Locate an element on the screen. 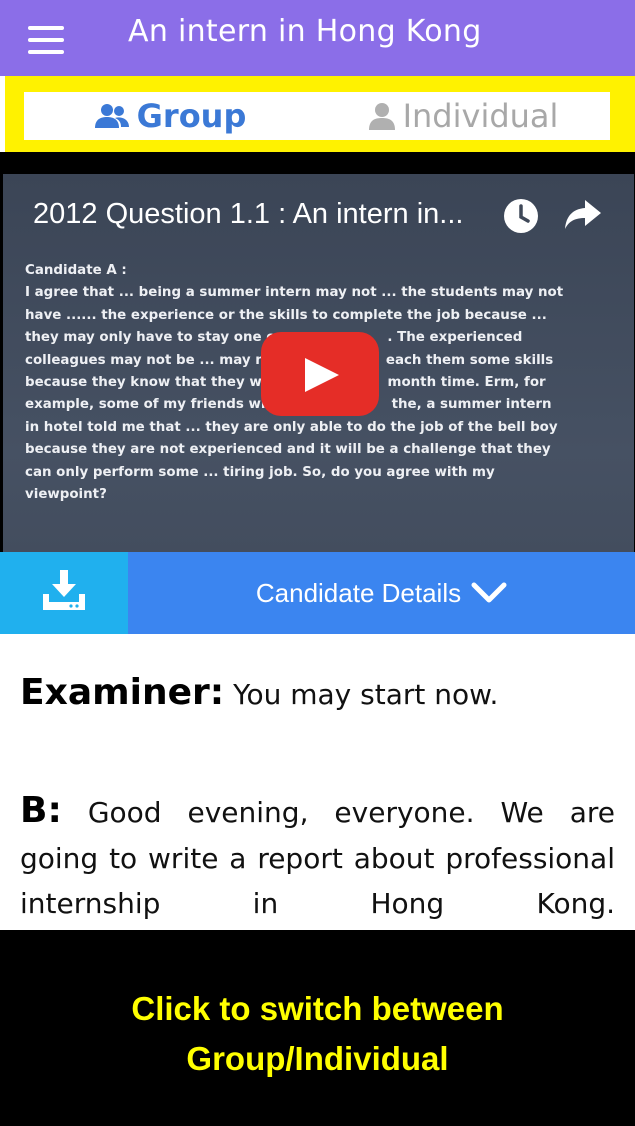 Image resolution: width=635 pixels, height=1126 pixels. candidate-details-label: Candidate Details is located at coordinates (358, 592).